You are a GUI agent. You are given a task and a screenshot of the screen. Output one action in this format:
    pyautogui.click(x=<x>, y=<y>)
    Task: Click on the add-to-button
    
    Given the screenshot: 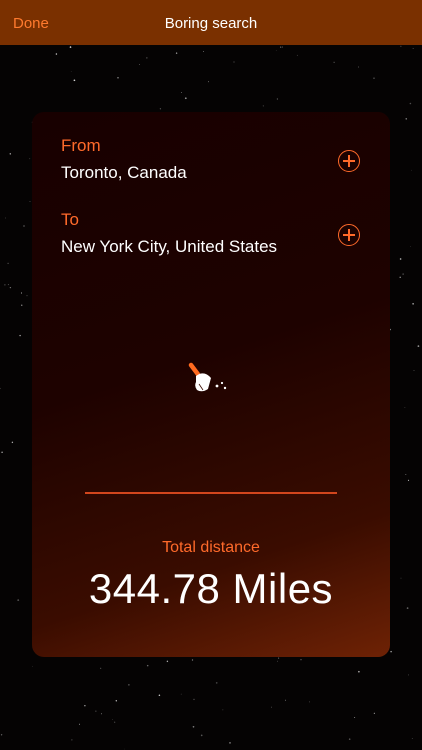 What is the action you would take?
    pyautogui.click(x=349, y=235)
    